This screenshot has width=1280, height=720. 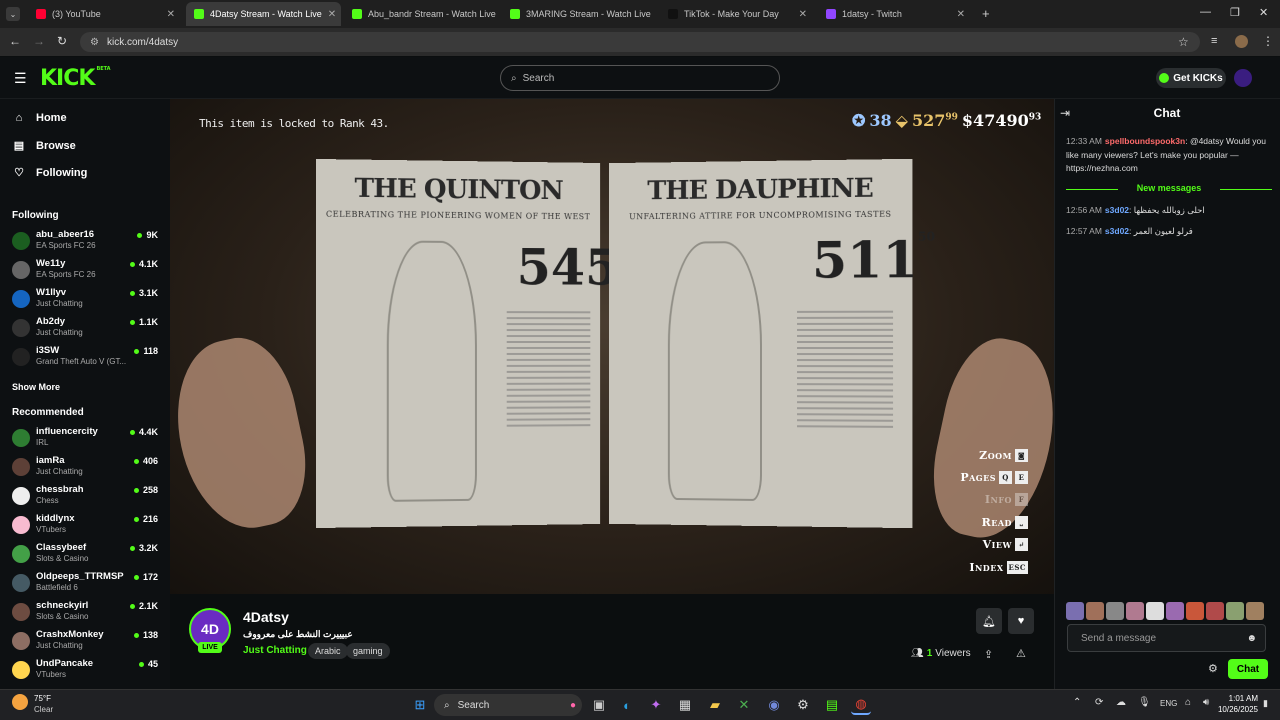 What do you see at coordinates (895, 14) in the screenshot?
I see `browser-tab: 1datsy - Twitch ✕` at bounding box center [895, 14].